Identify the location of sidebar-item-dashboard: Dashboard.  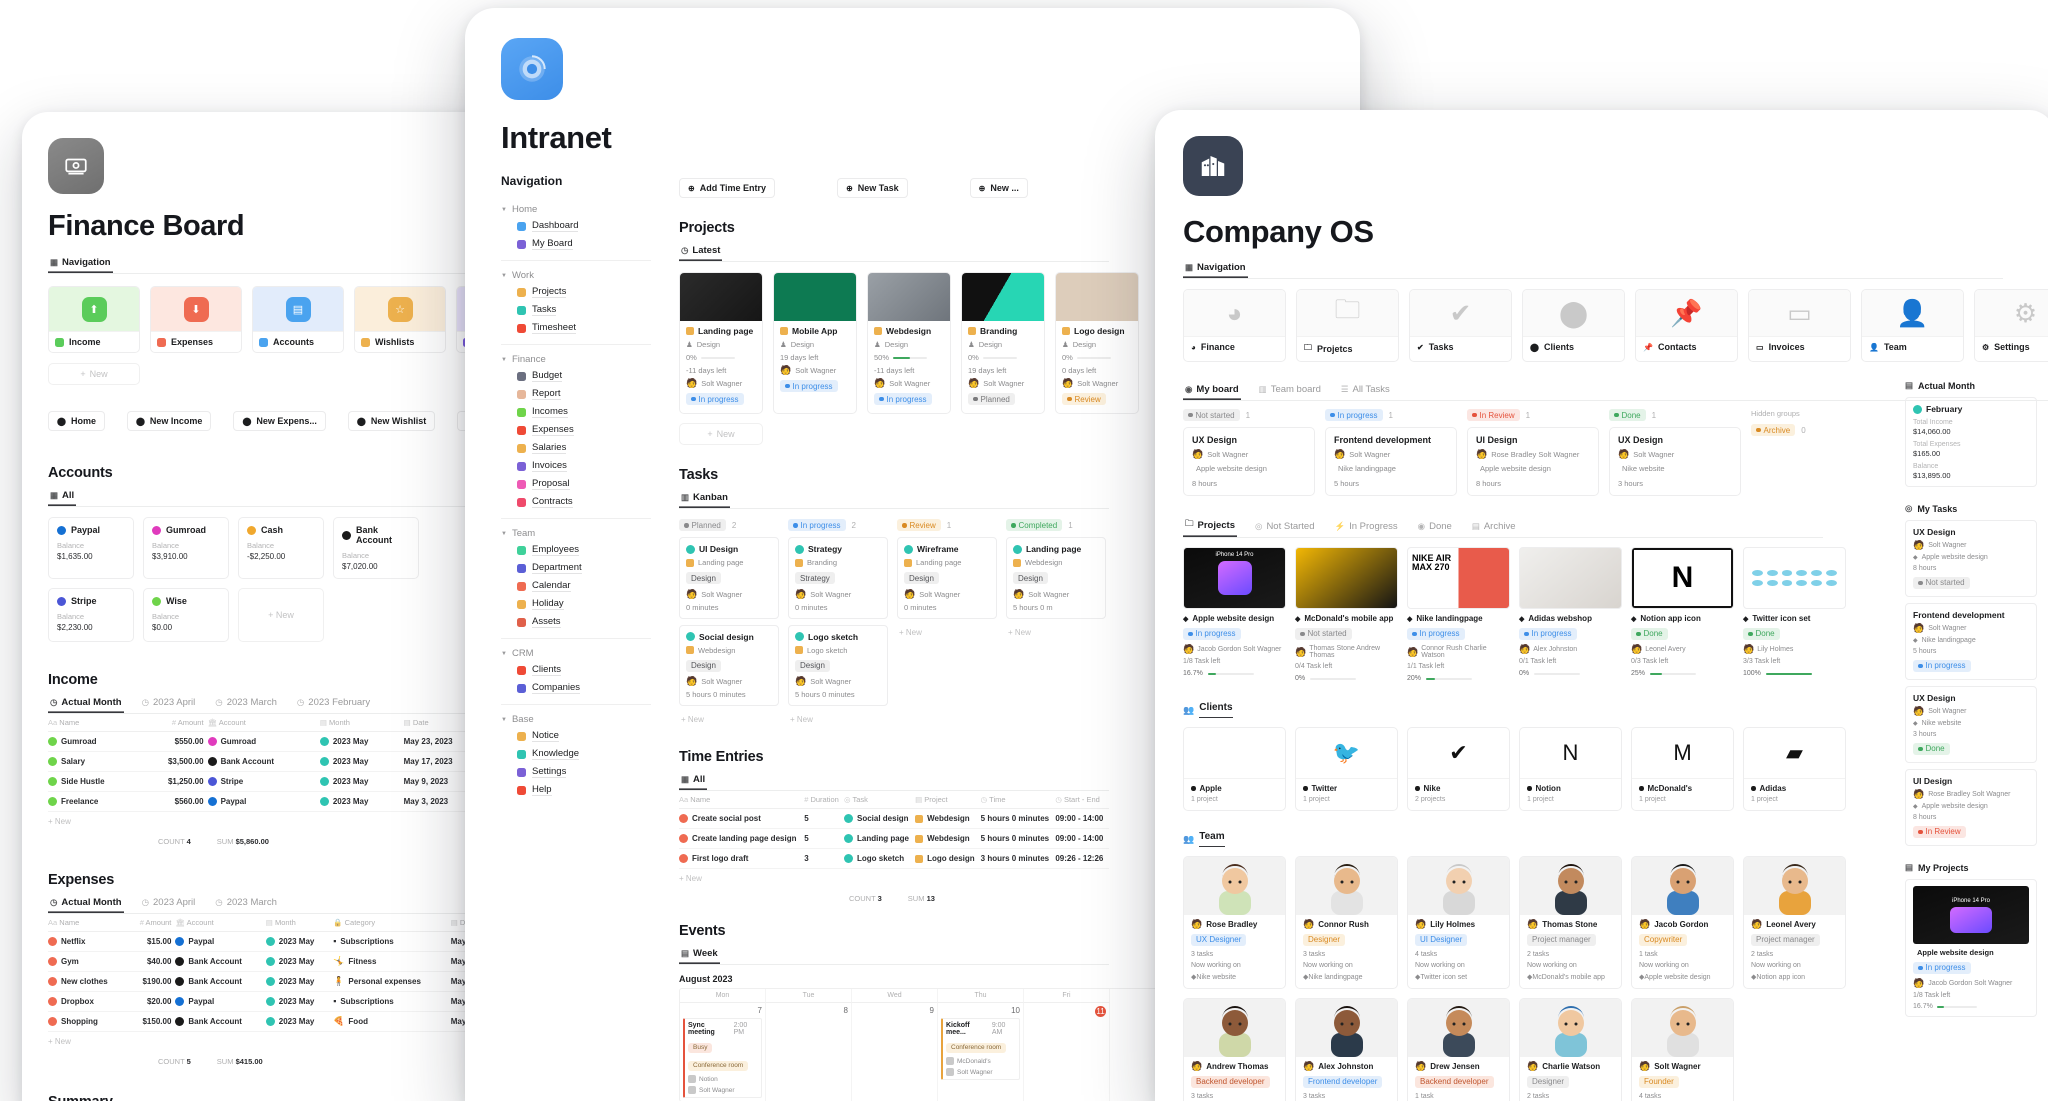
(576, 226).